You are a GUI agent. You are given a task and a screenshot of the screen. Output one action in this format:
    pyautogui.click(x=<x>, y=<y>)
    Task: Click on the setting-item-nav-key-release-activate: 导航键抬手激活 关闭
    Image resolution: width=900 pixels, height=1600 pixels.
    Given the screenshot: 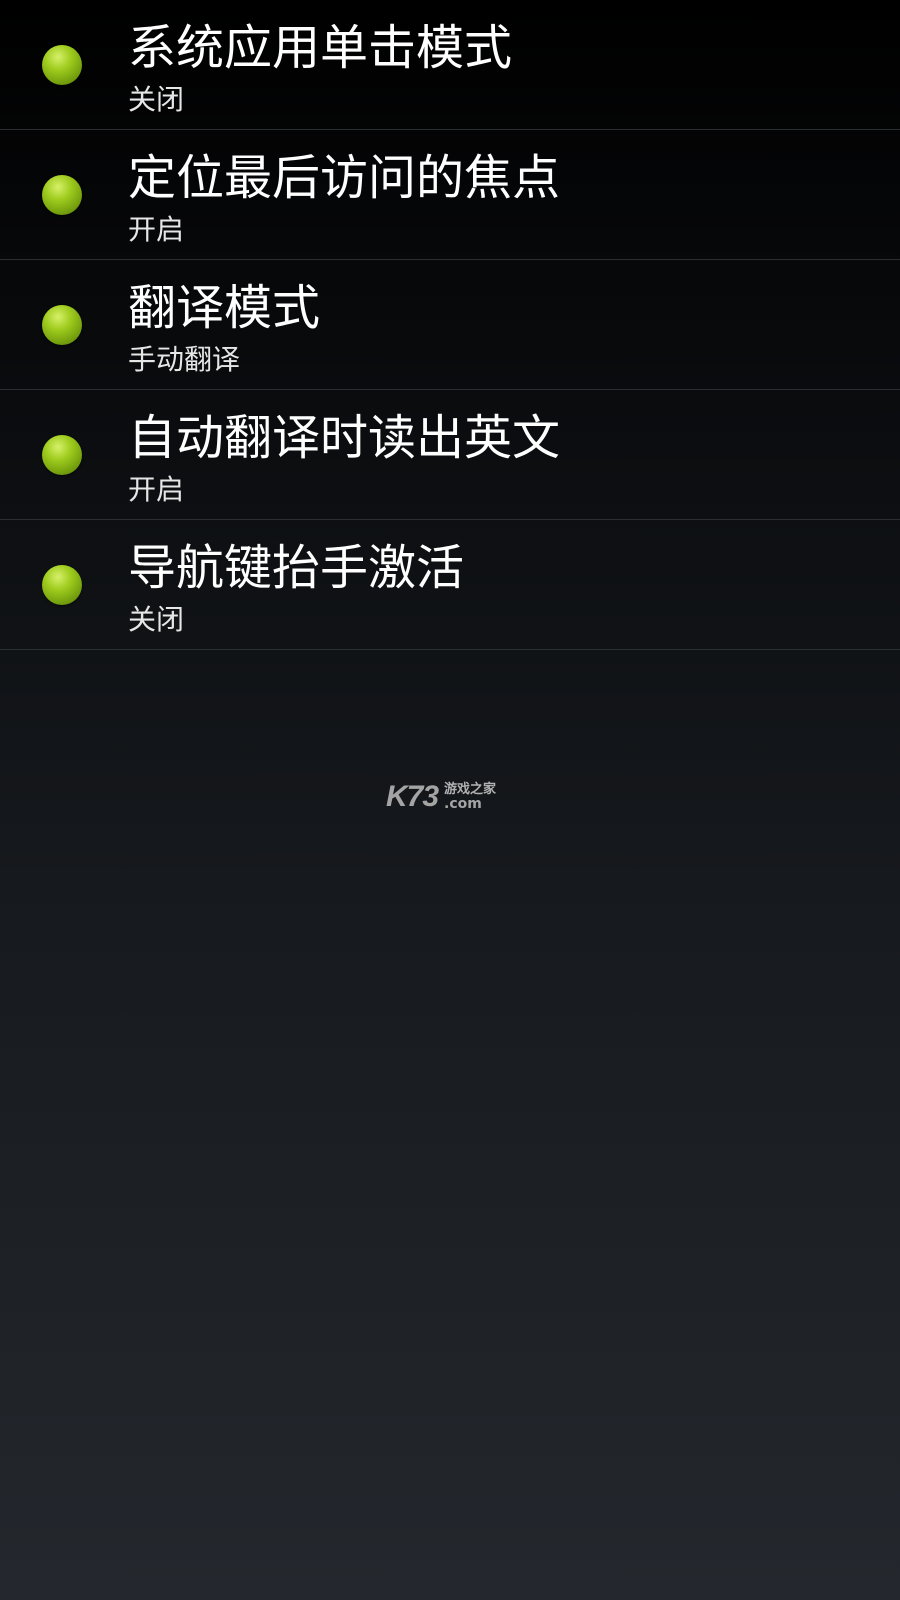 What is the action you would take?
    pyautogui.click(x=450, y=585)
    